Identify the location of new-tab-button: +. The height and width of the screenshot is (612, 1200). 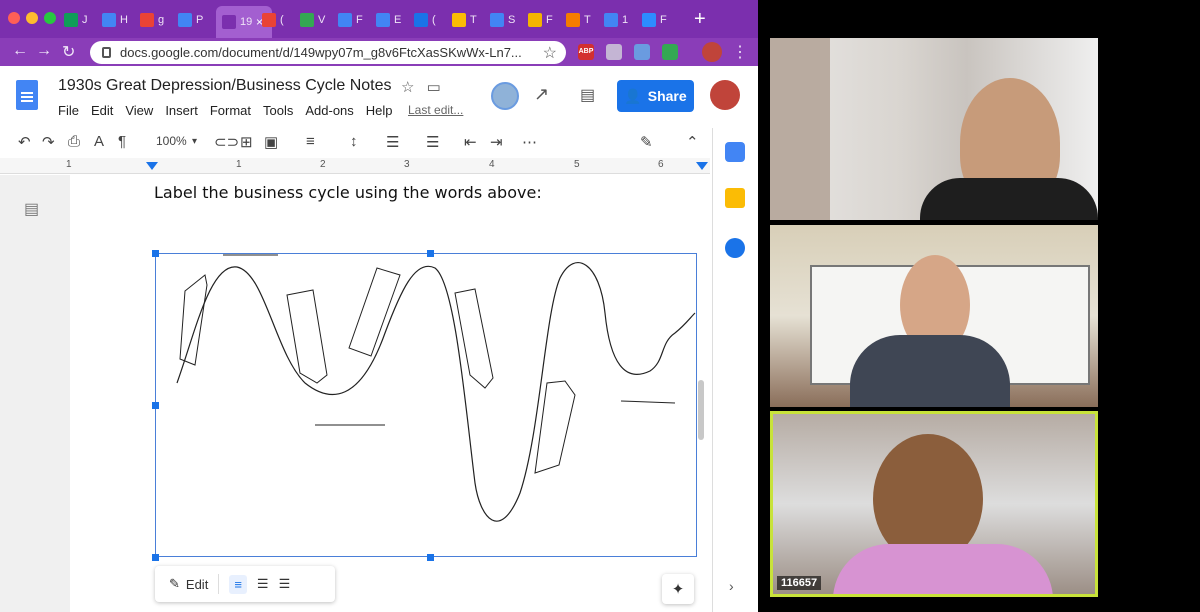
(700, 19).